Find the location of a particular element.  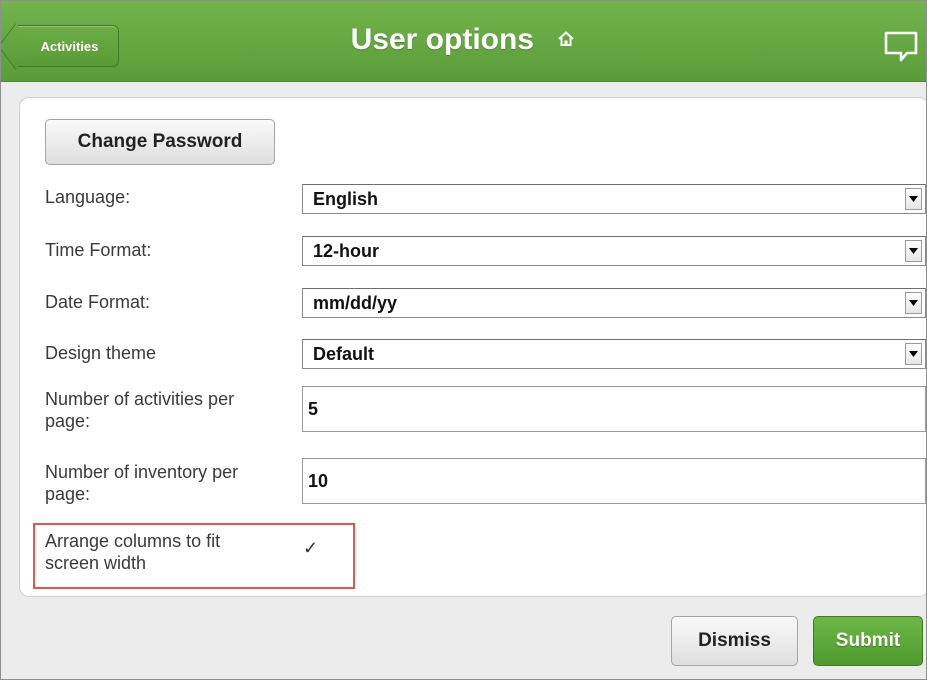

time-format-label: Time Format: is located at coordinates (98, 250).